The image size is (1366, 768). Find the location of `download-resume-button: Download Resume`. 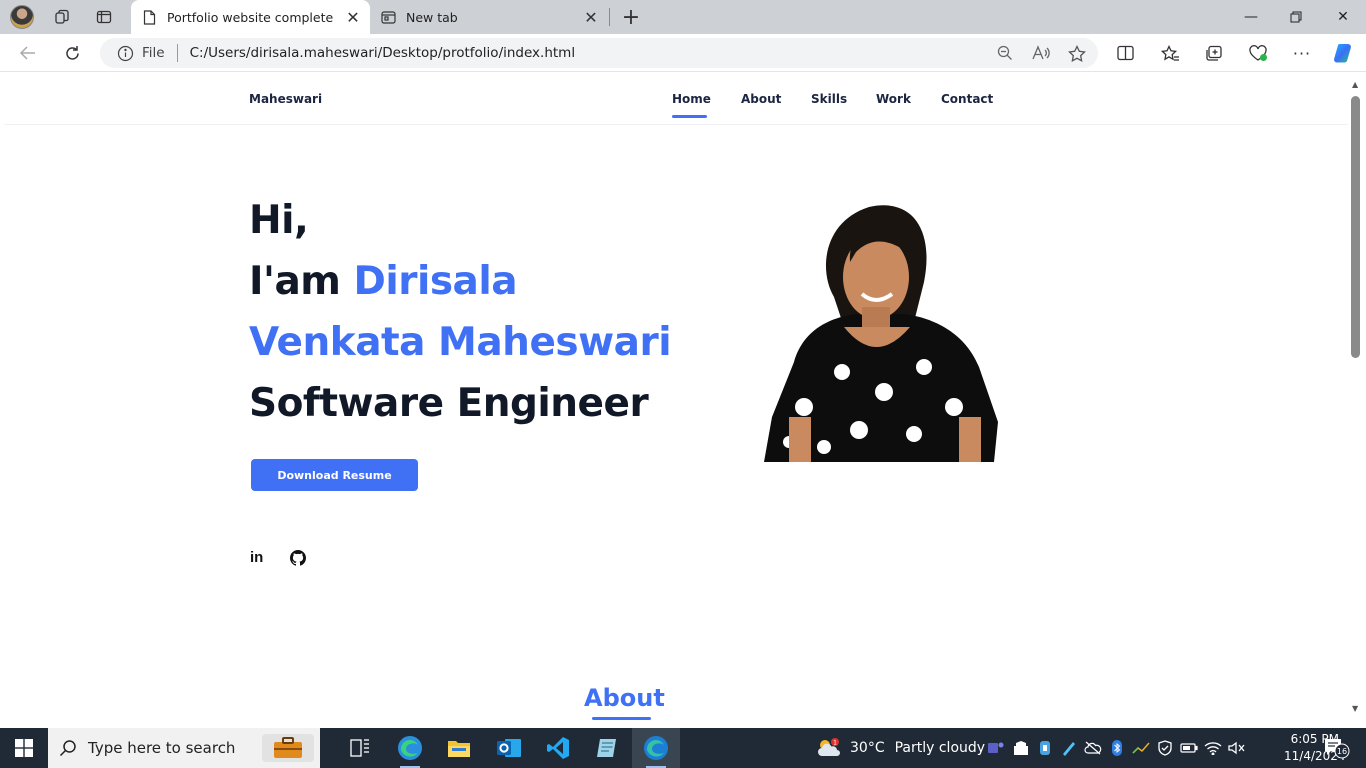

download-resume-button: Download Resume is located at coordinates (334, 475).